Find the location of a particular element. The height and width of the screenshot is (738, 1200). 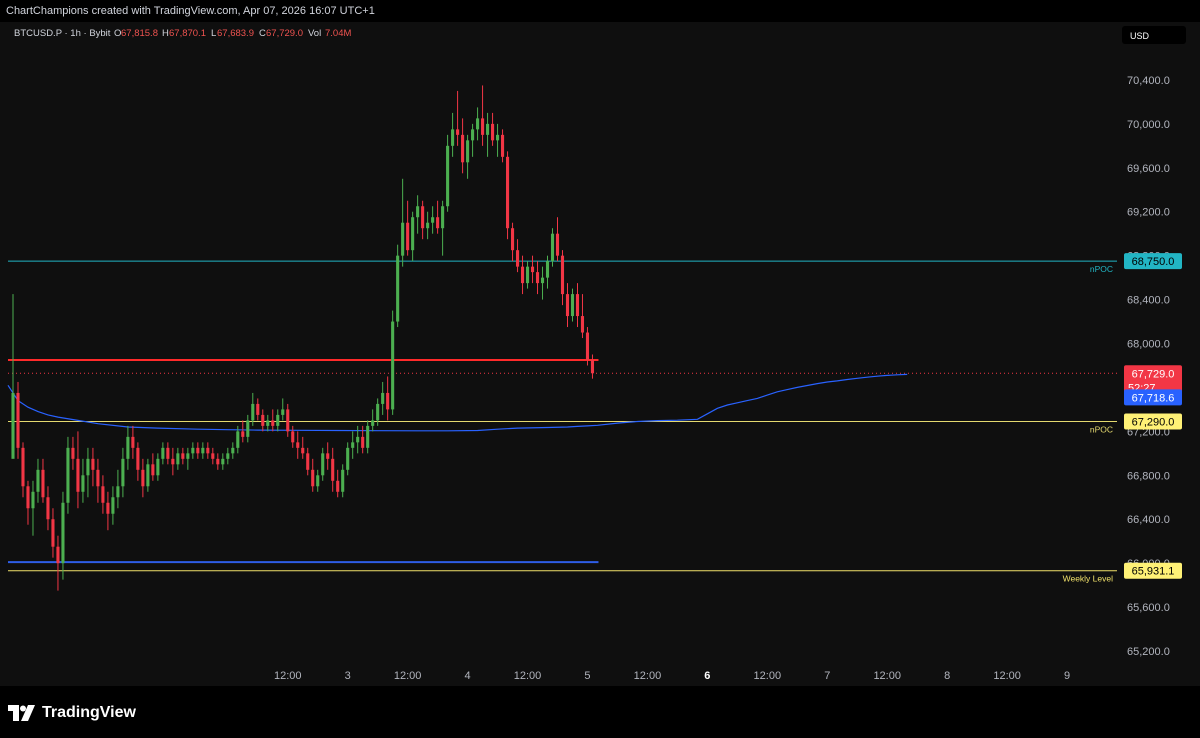

currency-selector: USD is located at coordinates (1154, 35).